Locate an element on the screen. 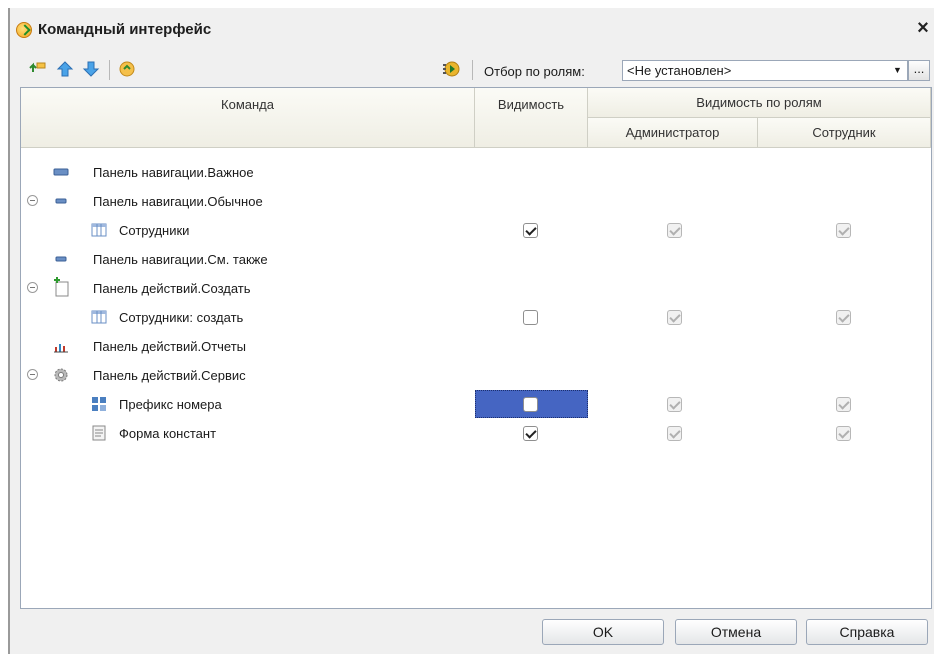  move-down-icon is located at coordinates (91, 69).